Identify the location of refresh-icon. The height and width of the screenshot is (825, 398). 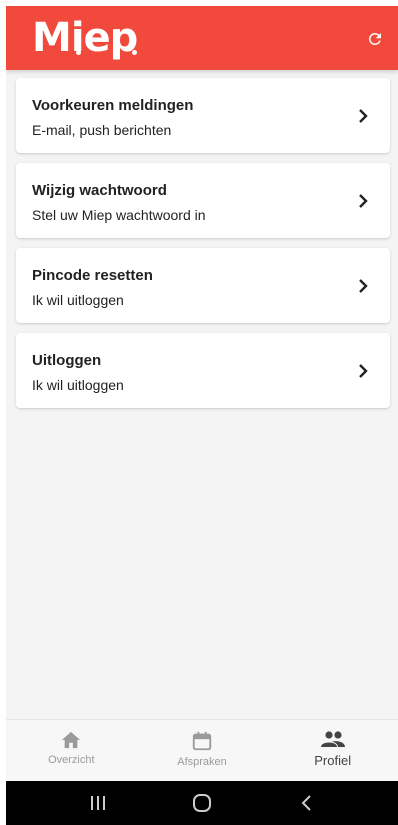
(374, 38).